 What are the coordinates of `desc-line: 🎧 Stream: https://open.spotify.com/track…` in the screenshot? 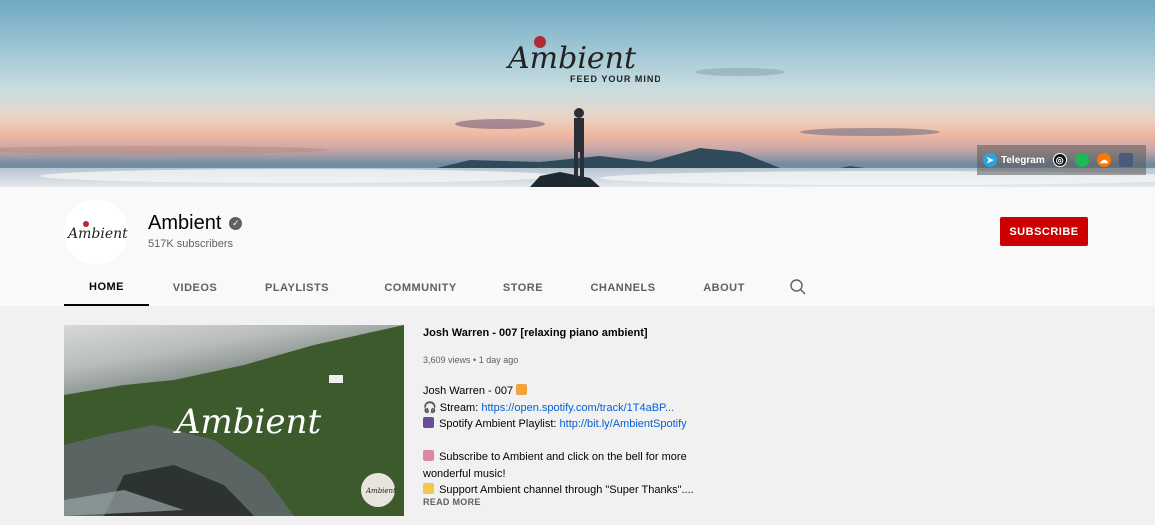 It's located at (549, 407).